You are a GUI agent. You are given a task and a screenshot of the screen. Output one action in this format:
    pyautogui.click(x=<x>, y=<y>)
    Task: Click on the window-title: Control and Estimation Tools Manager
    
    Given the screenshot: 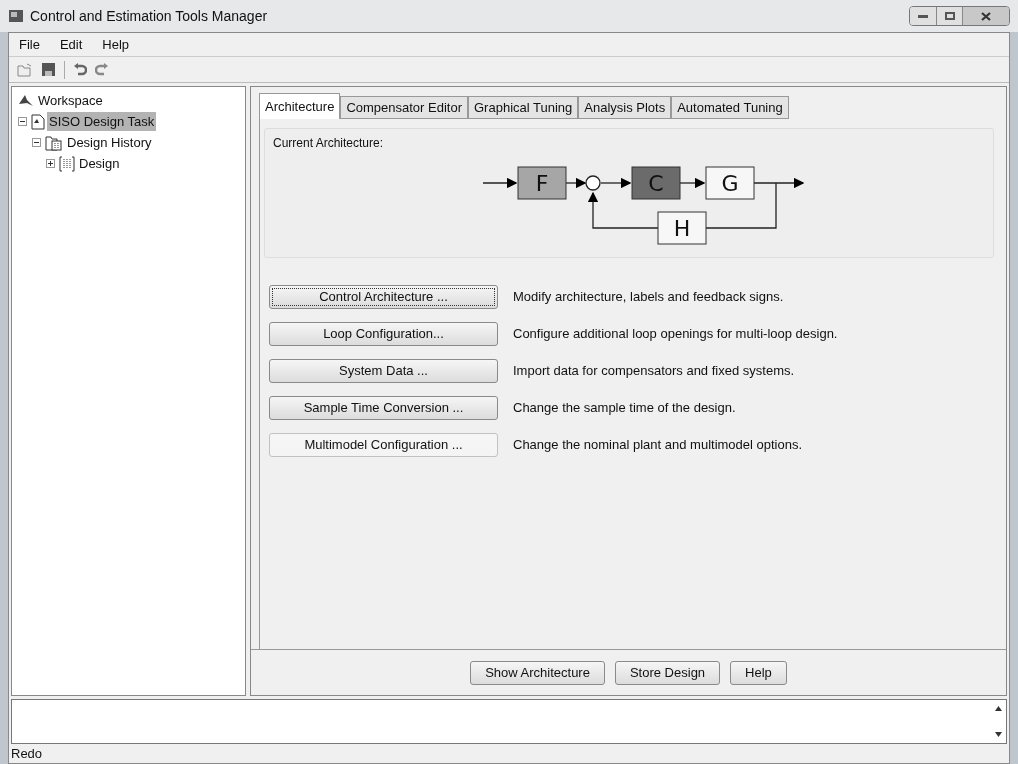 What is the action you would take?
    pyautogui.click(x=149, y=16)
    